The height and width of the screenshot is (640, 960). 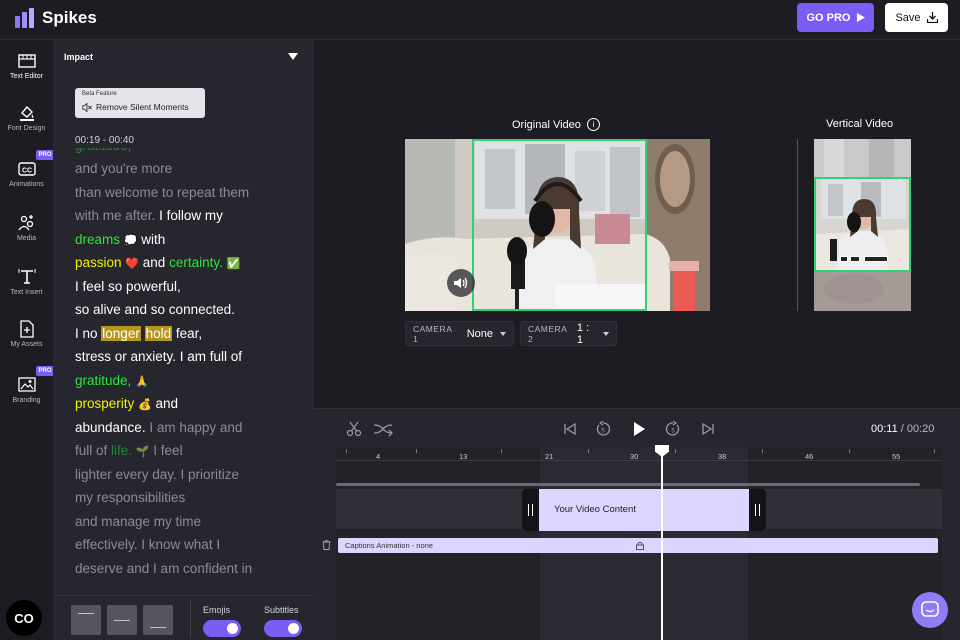 I want to click on tick-label: 21, so click(x=549, y=456).